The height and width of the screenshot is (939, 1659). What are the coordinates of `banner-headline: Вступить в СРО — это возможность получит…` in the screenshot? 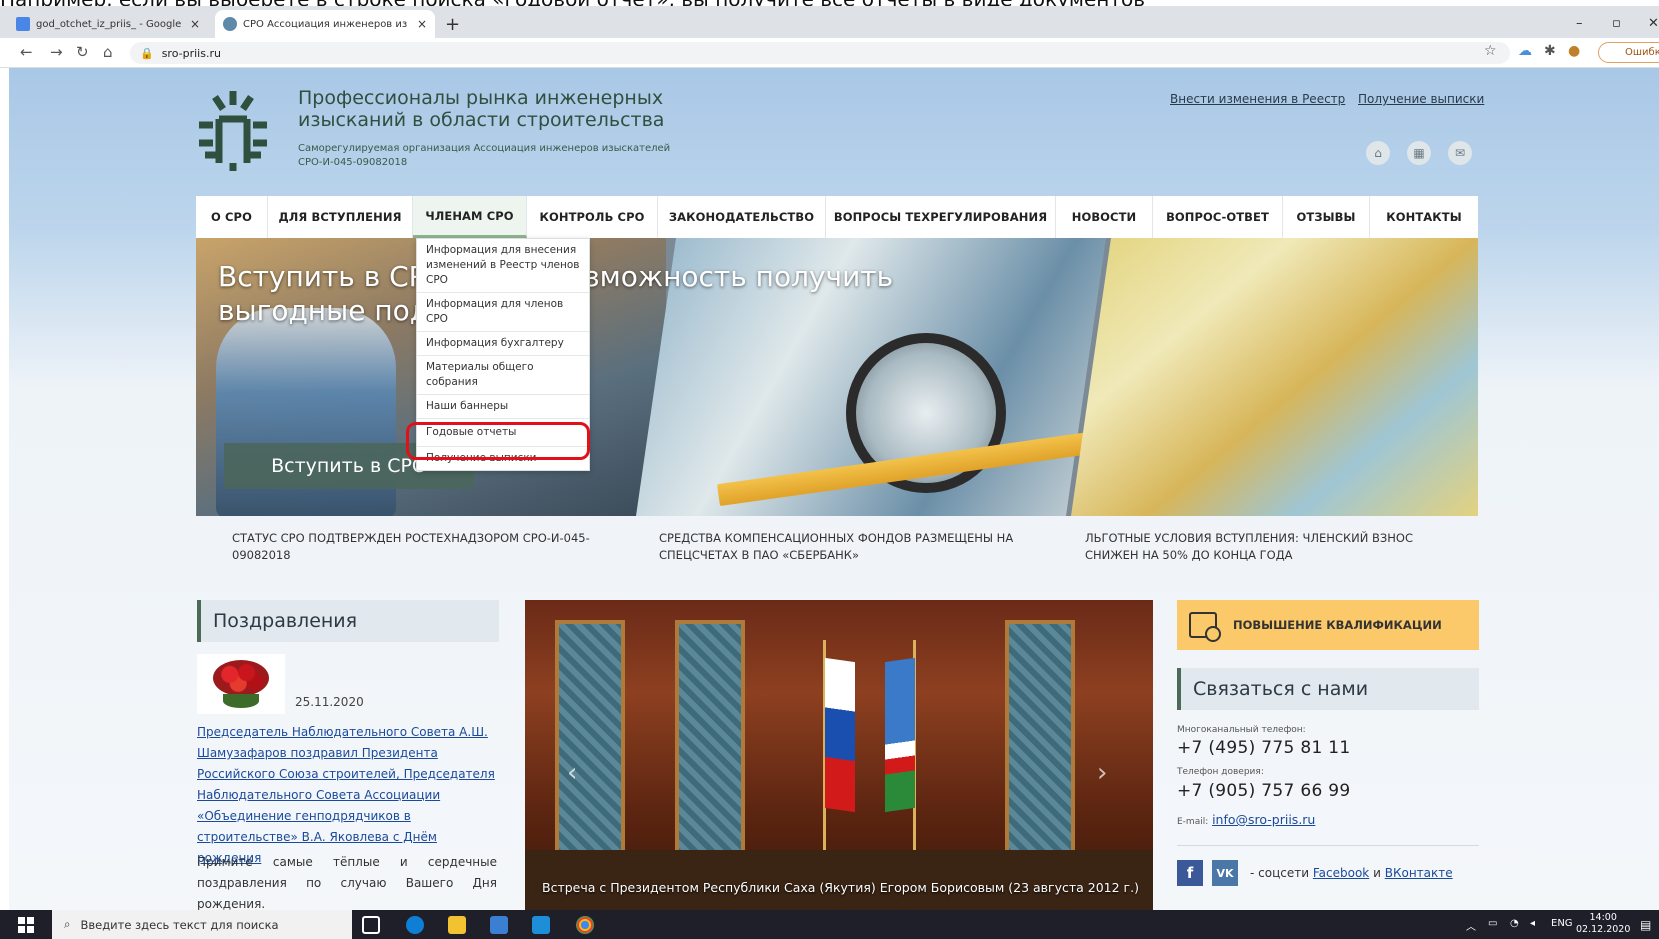 It's located at (556, 293).